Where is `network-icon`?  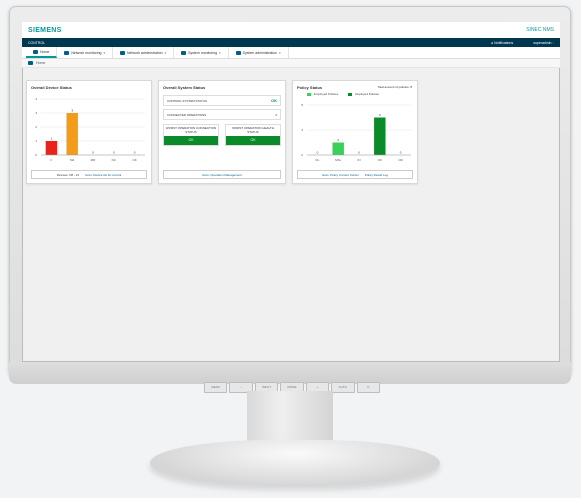 network-icon is located at coordinates (123, 52).